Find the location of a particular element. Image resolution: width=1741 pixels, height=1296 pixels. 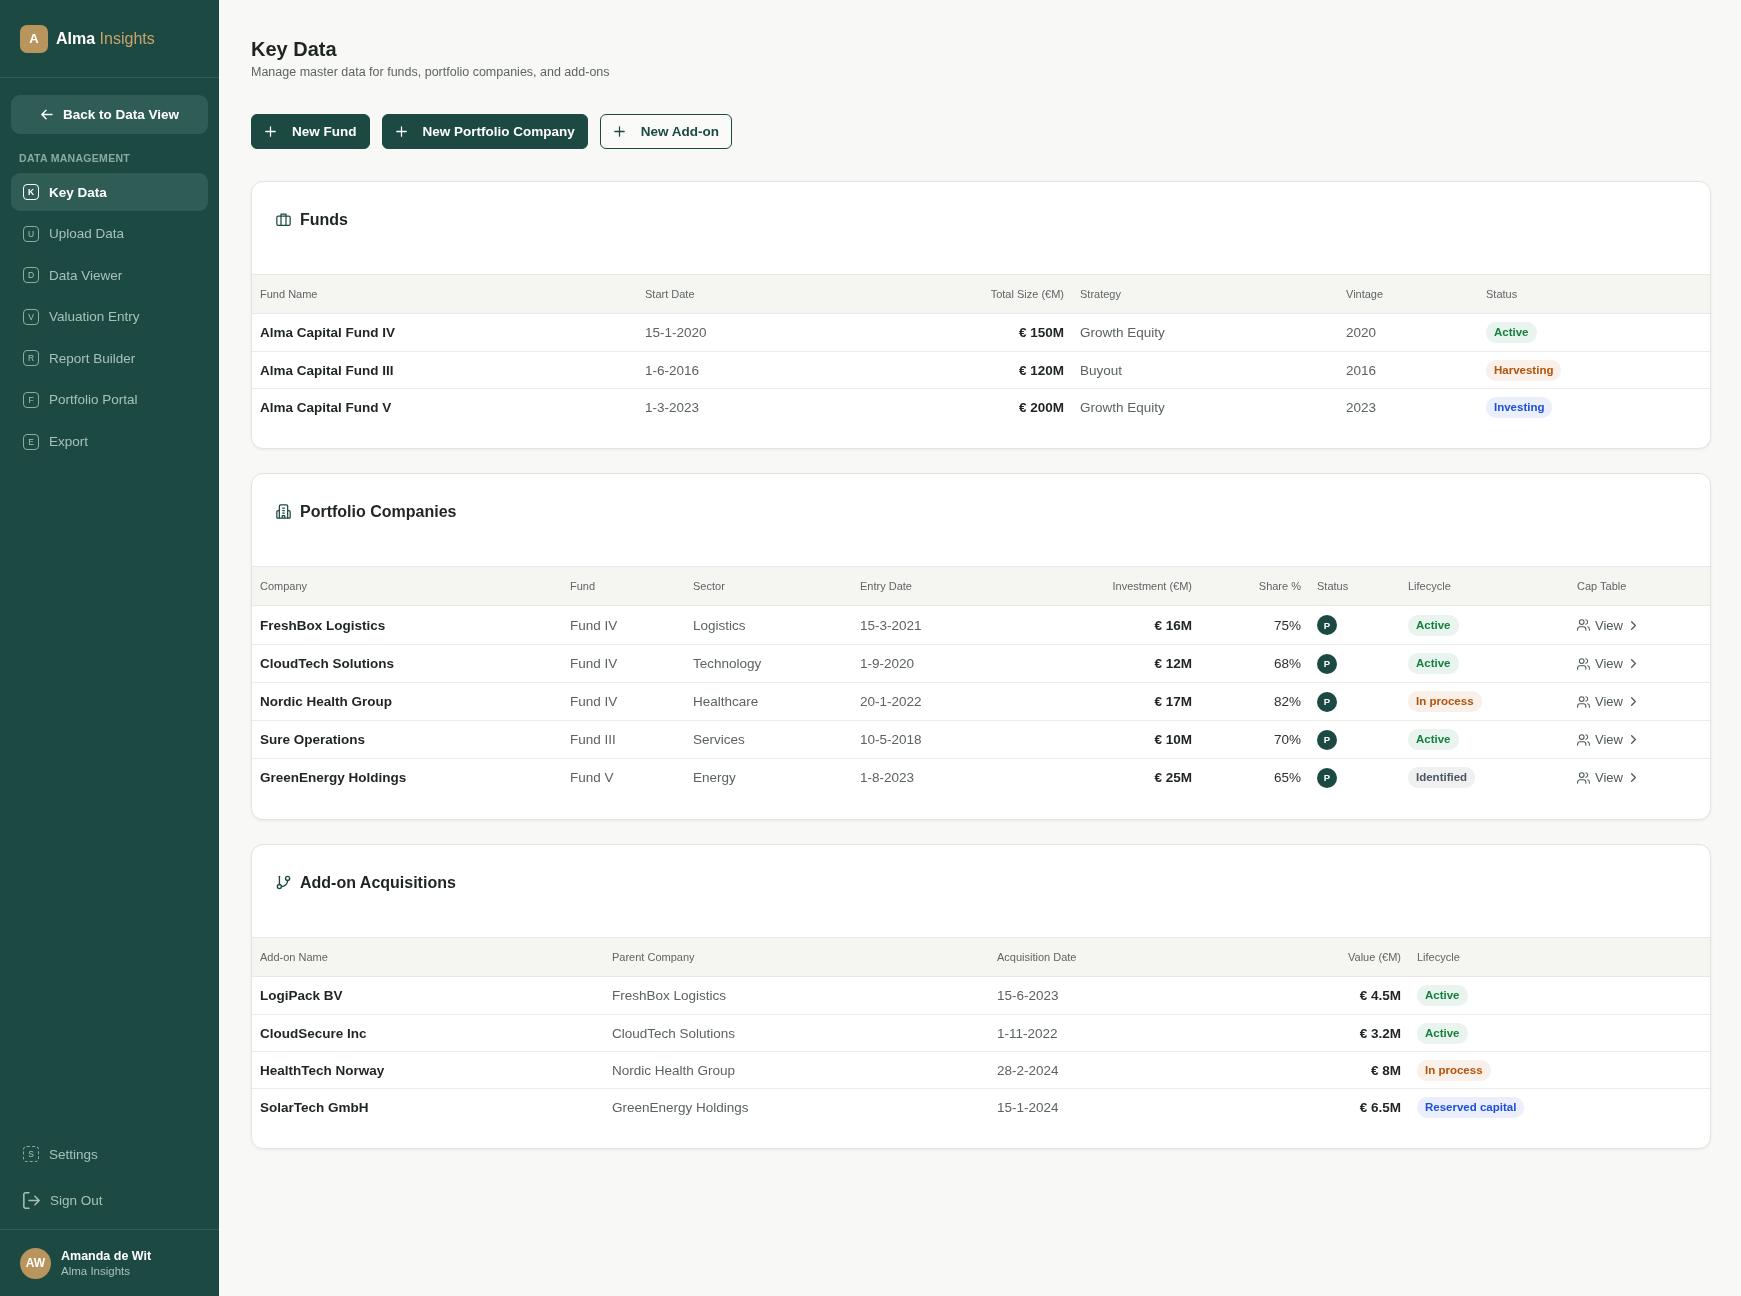

branch-icon is located at coordinates (283, 882).